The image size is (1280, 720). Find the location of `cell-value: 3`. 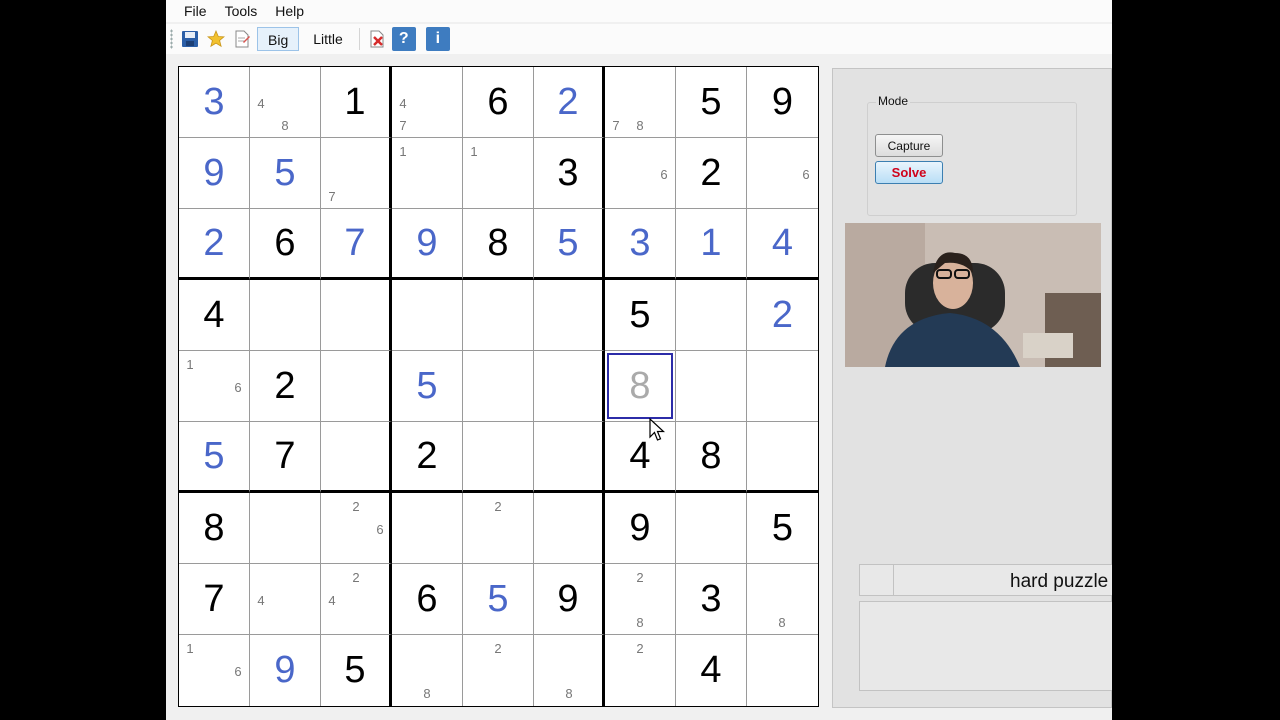

cell-value: 3 is located at coordinates (568, 172).